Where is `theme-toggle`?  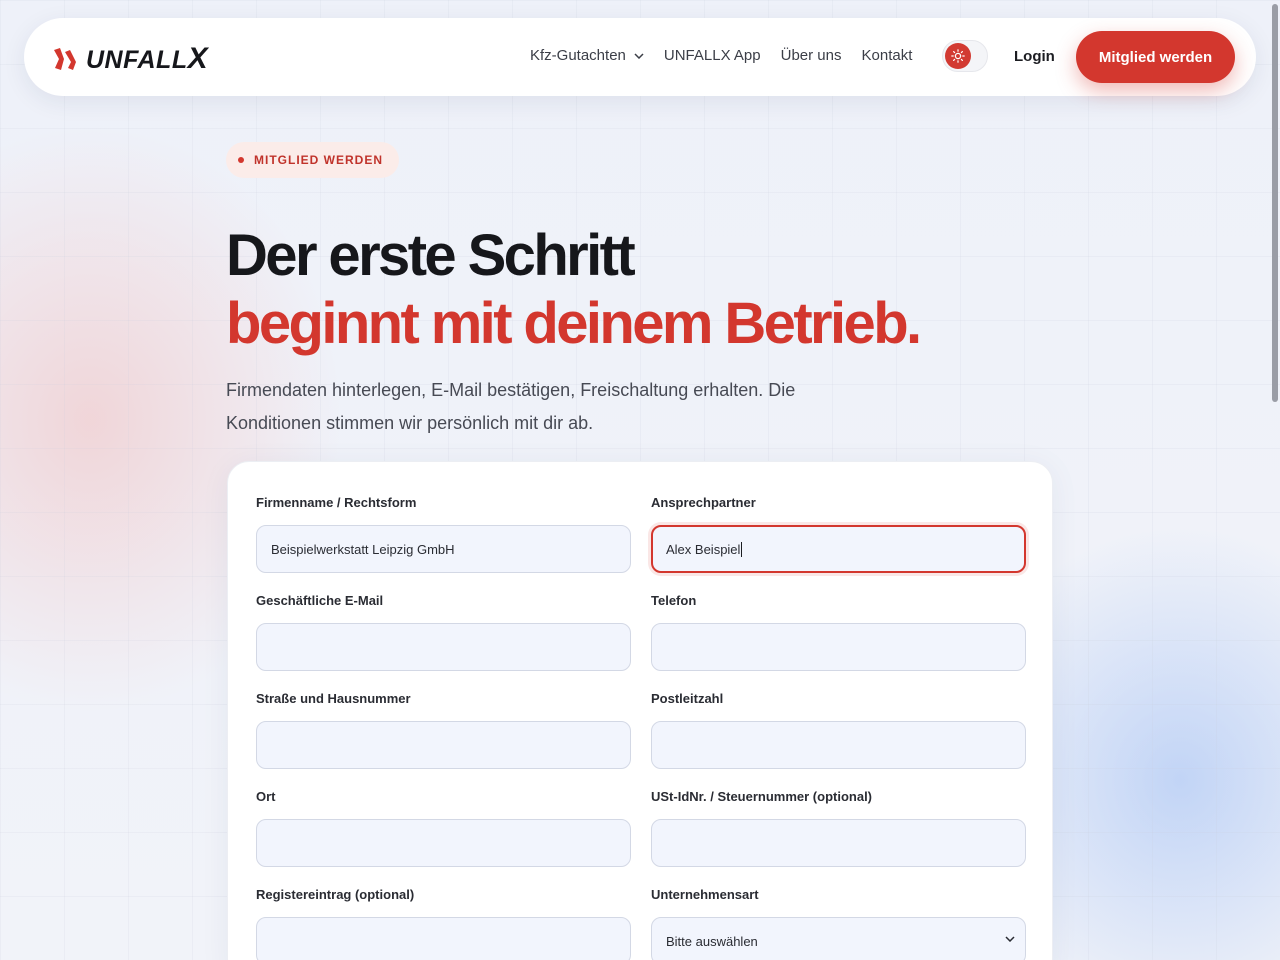 theme-toggle is located at coordinates (965, 56).